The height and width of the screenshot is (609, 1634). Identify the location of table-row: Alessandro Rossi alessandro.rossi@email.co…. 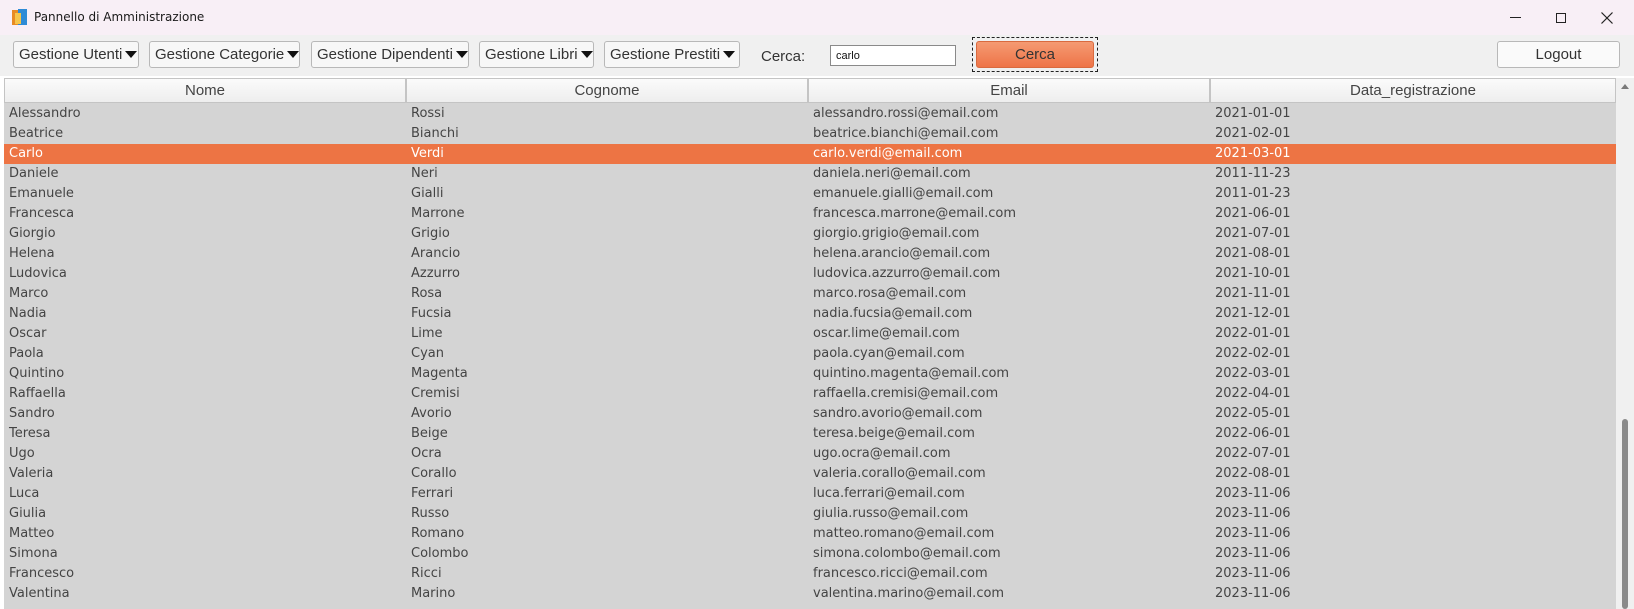
(810, 114).